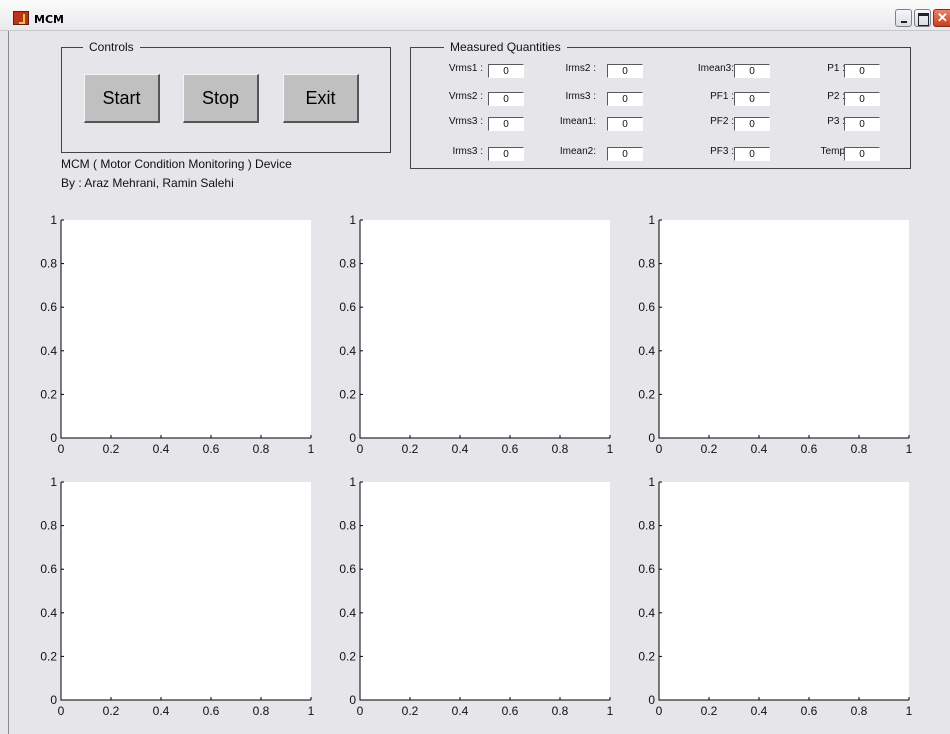  I want to click on plot-axes-1: 0 0.2 0.4 0.6 0.8 1 0 0.2 0.4 0.6 0.8 1, so click(177, 334).